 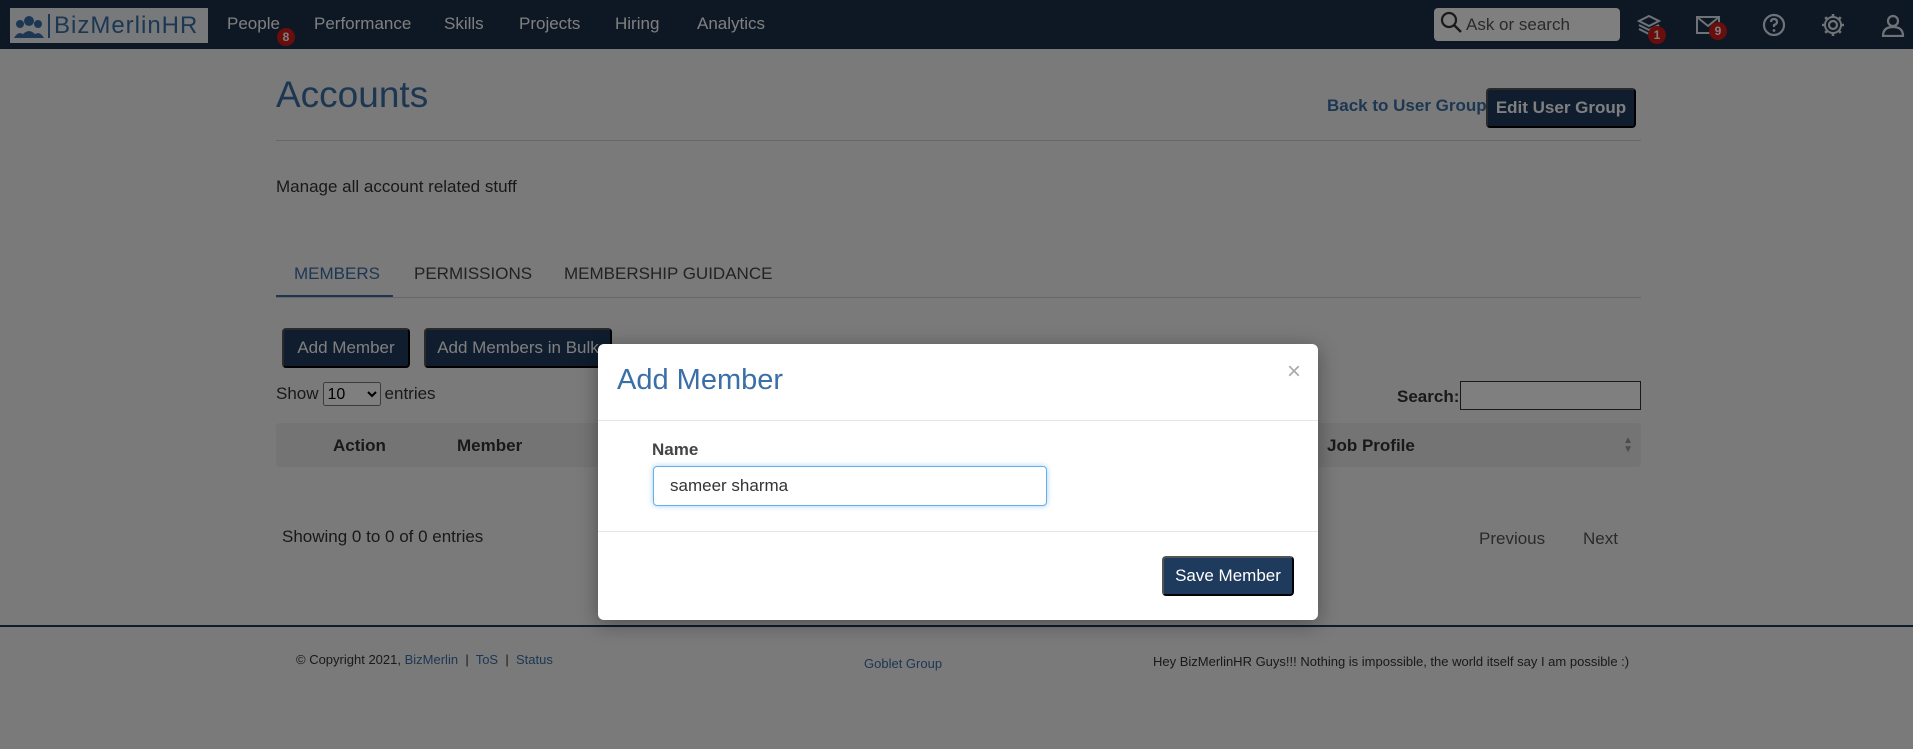 What do you see at coordinates (958, 531) in the screenshot?
I see `modal-footer-divider` at bounding box center [958, 531].